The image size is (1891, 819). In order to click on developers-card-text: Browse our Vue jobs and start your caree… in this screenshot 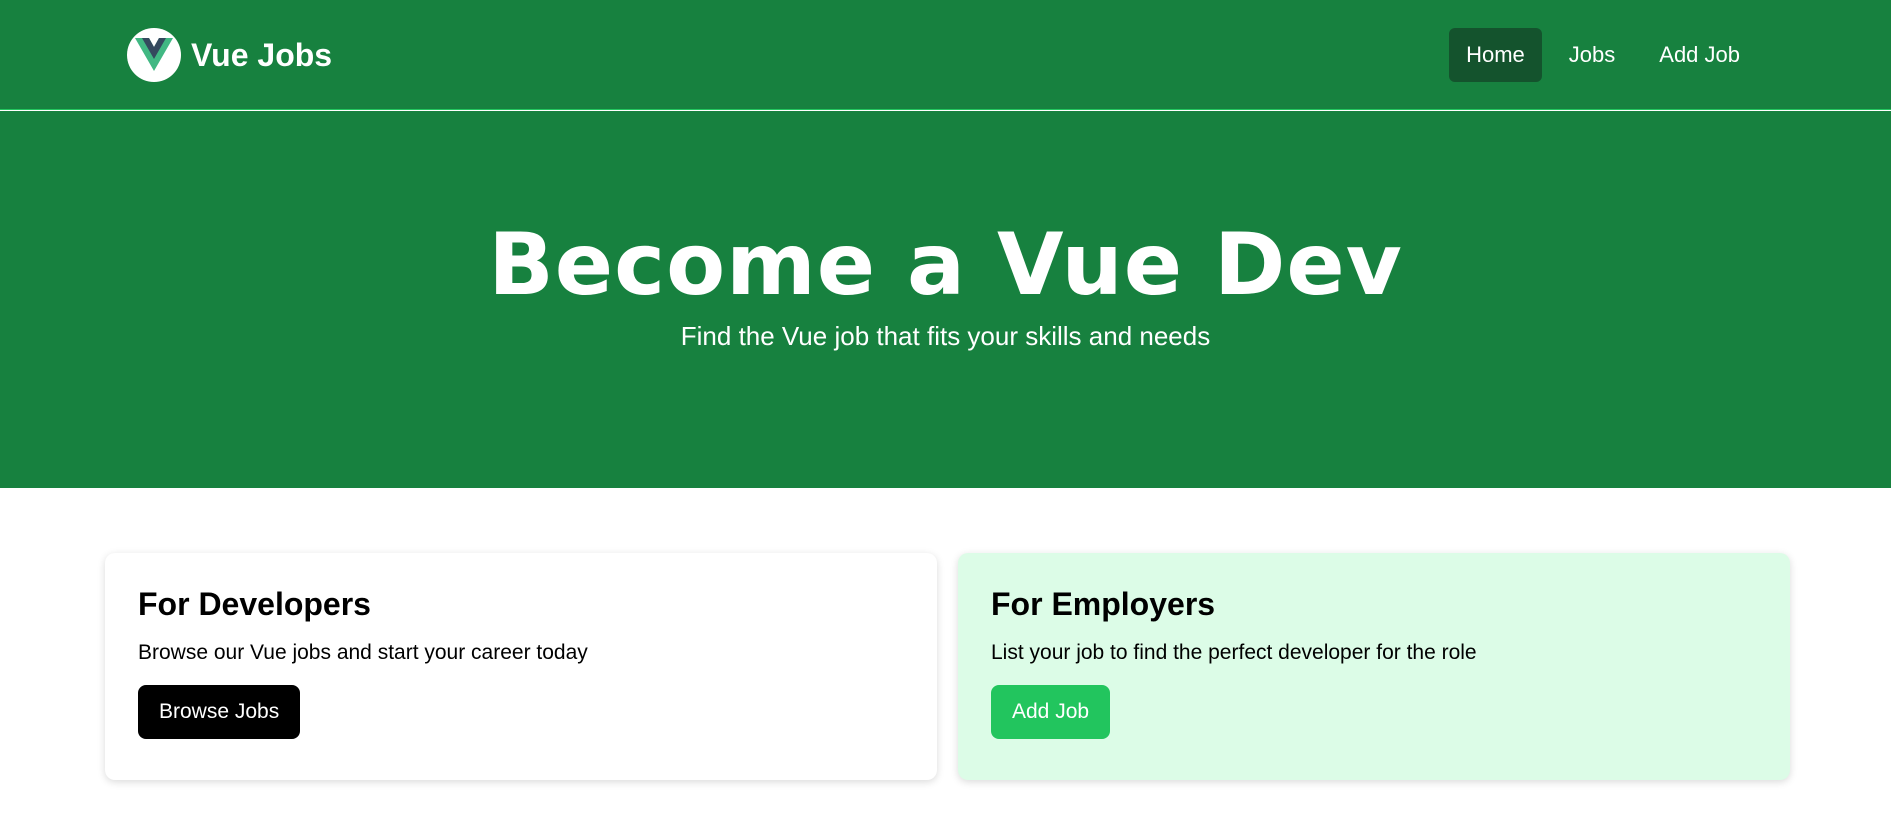, I will do `click(363, 652)`.